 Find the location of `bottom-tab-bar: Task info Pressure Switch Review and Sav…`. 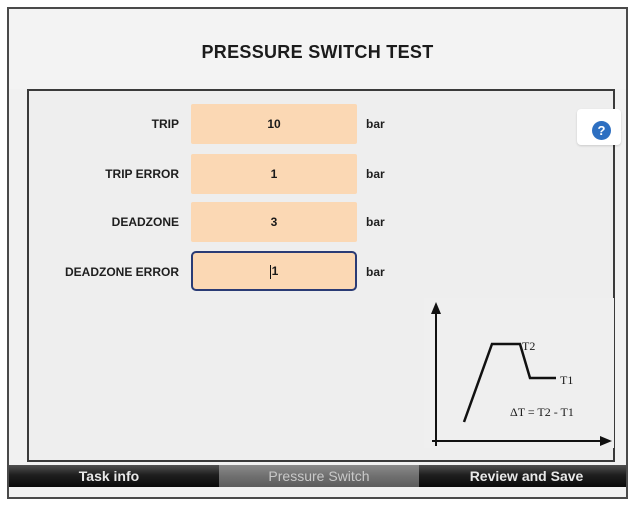

bottom-tab-bar: Task info Pressure Switch Review and Sav… is located at coordinates (317, 476).